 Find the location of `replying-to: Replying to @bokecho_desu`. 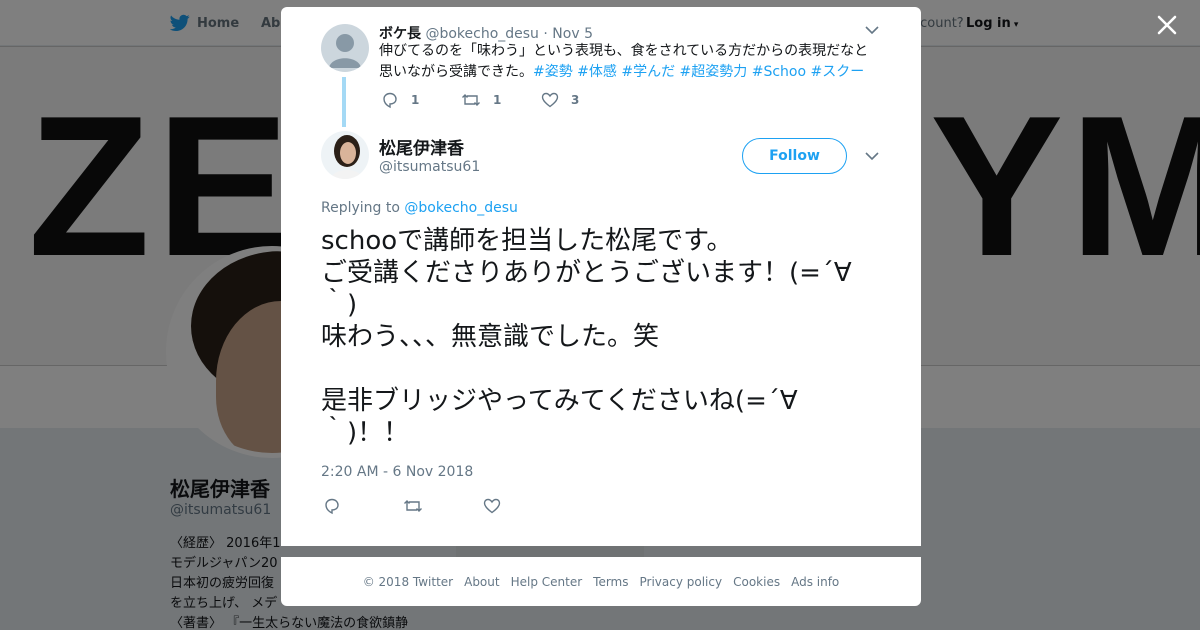

replying-to: Replying to @bokecho_desu is located at coordinates (419, 208).